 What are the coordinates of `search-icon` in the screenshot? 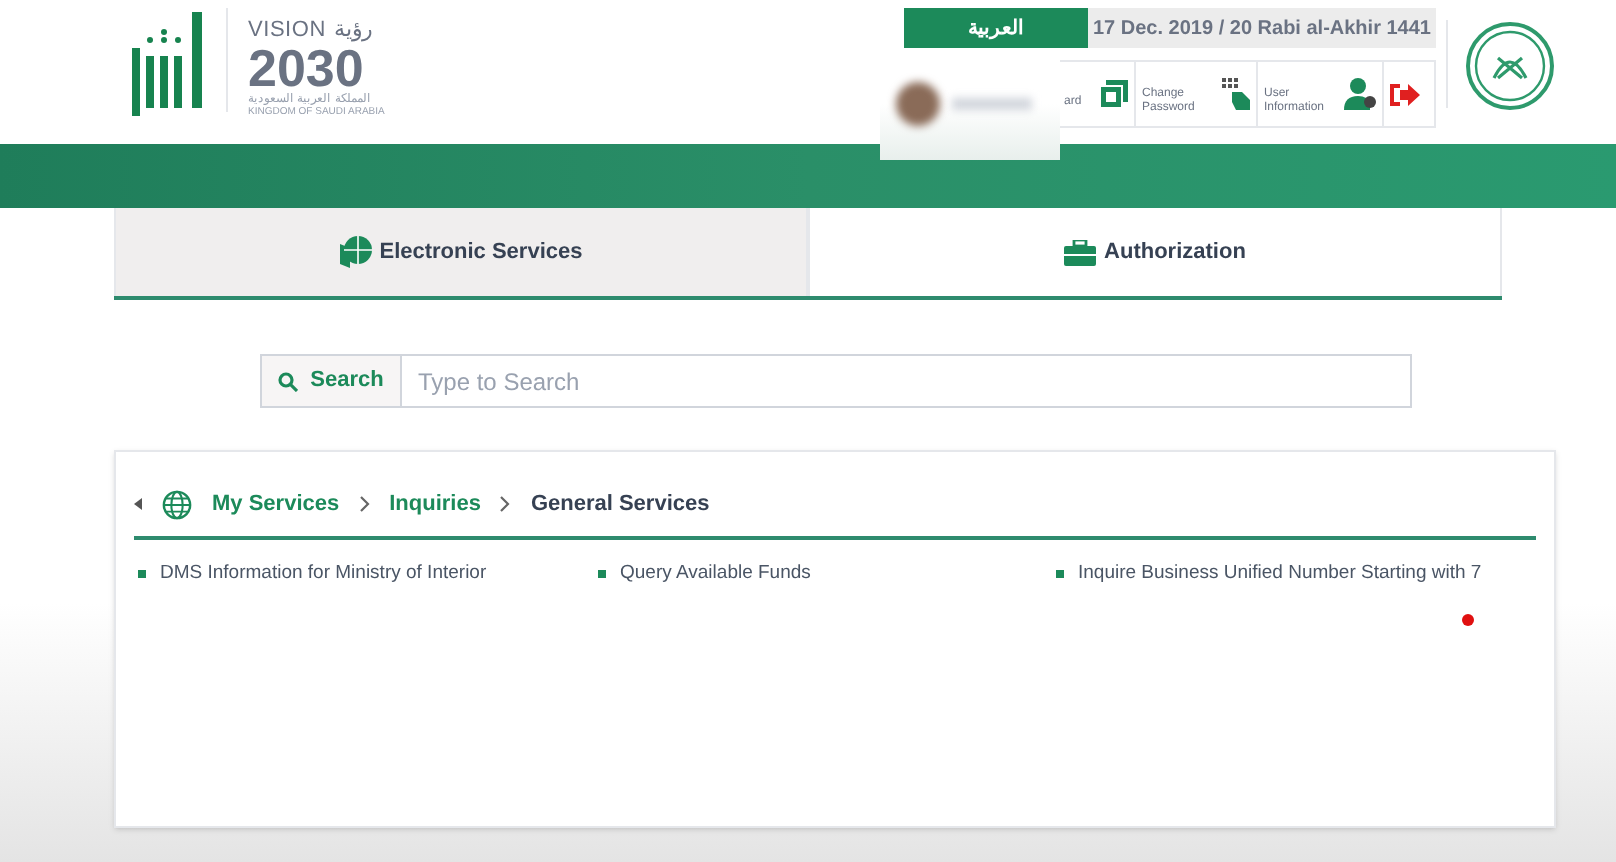 It's located at (288, 381).